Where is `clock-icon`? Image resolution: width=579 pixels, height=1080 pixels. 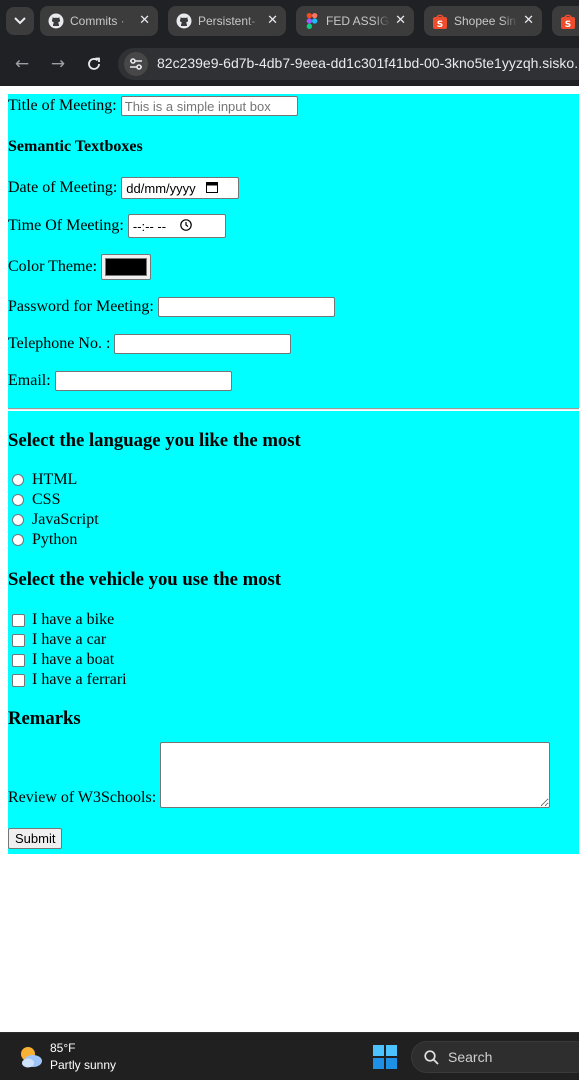
clock-icon is located at coordinates (186, 226).